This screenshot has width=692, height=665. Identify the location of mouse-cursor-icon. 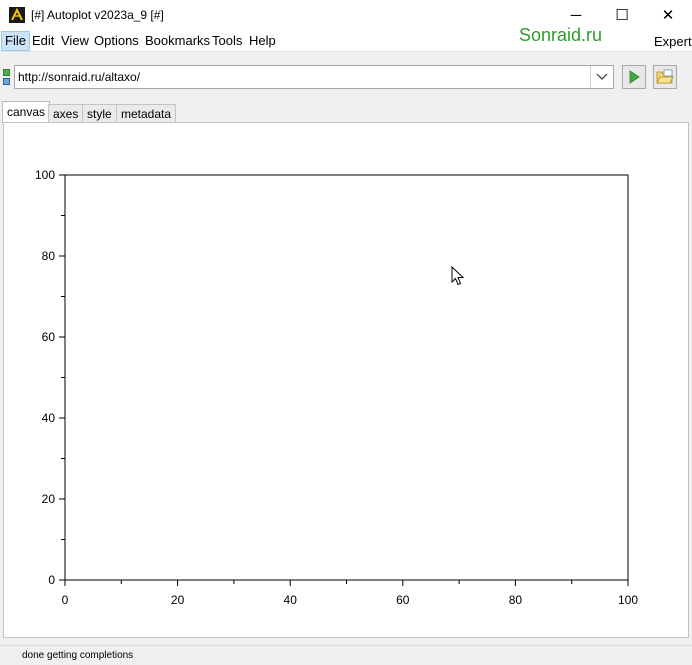
(458, 277).